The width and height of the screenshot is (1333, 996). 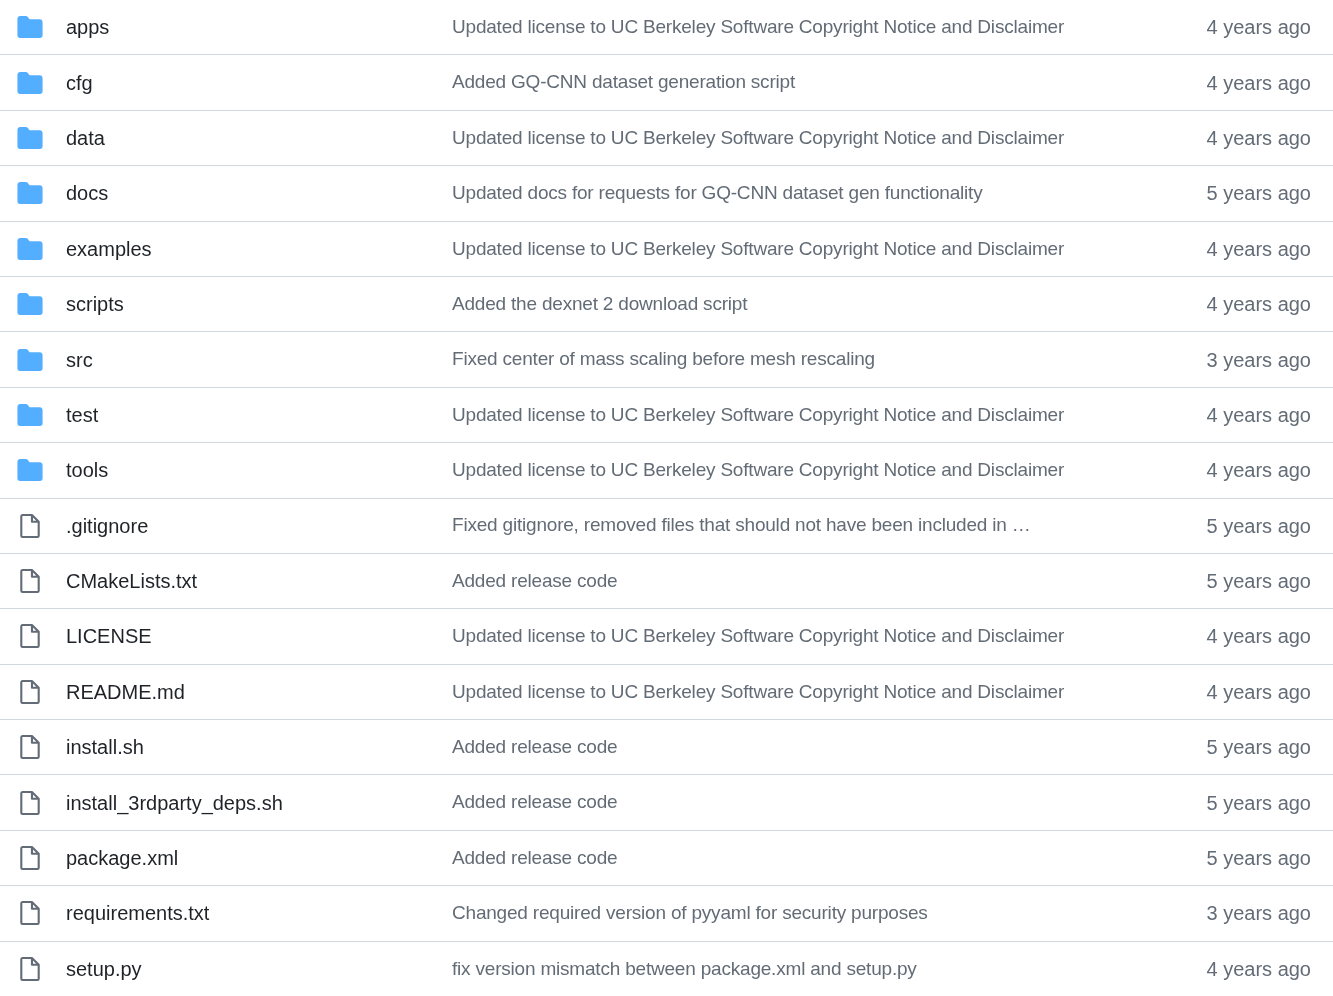 What do you see at coordinates (259, 968) in the screenshot?
I see `file-link: setup.py` at bounding box center [259, 968].